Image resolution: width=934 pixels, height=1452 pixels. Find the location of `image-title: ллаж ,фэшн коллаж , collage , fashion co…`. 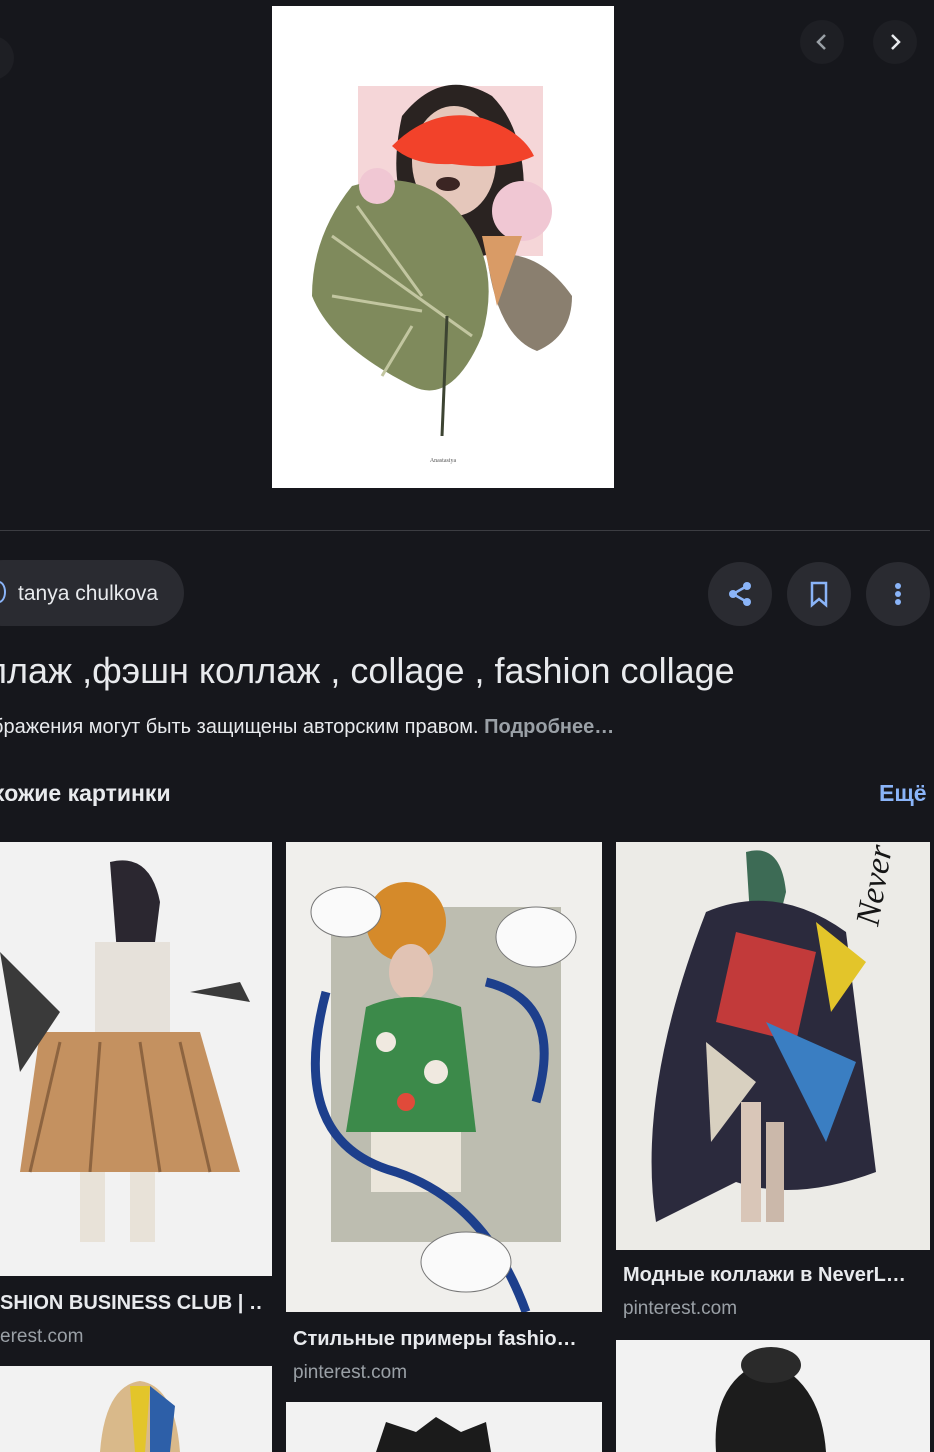

image-title: ллаж ,фэшн коллаж , collage , fashion co… is located at coordinates (367, 671).